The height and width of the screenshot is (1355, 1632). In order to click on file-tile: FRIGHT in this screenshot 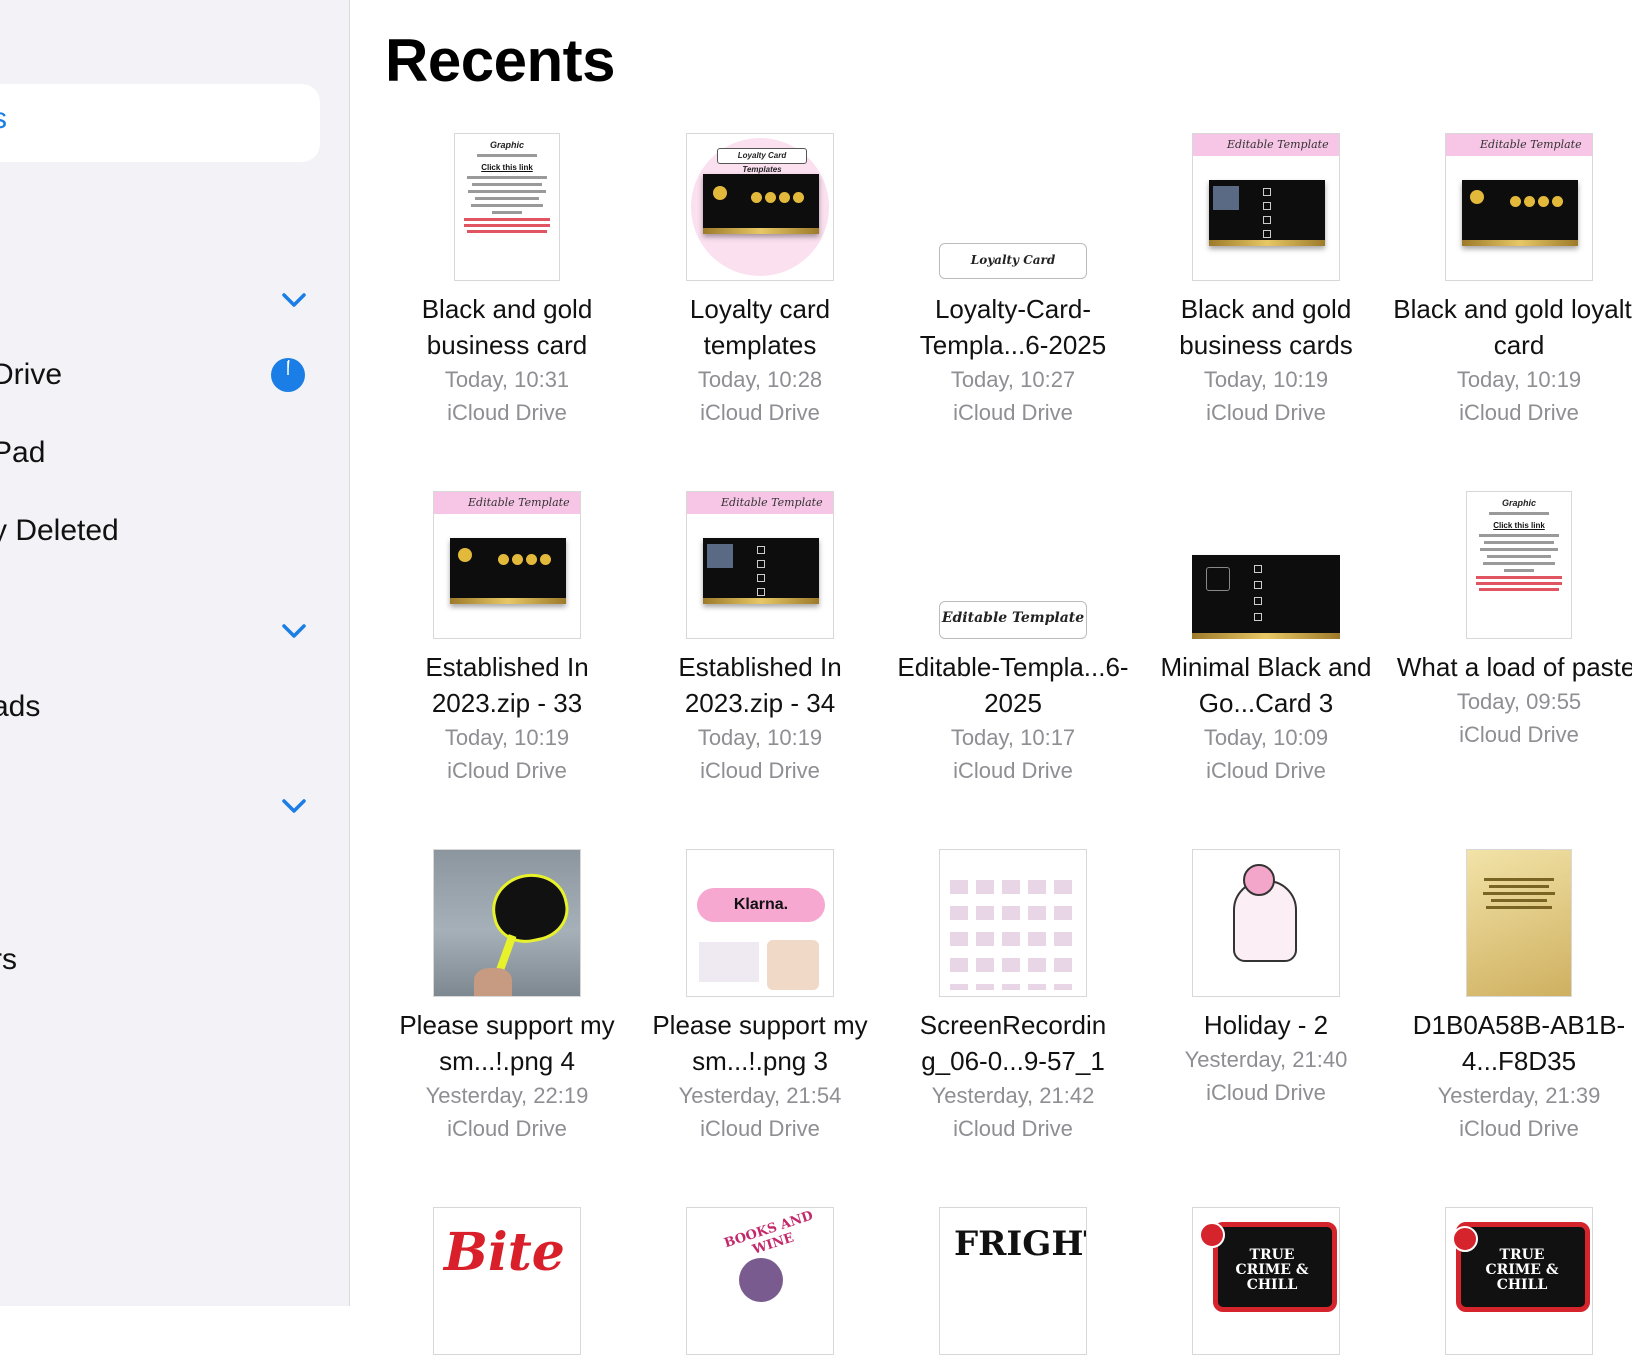, I will do `click(1013, 1281)`.